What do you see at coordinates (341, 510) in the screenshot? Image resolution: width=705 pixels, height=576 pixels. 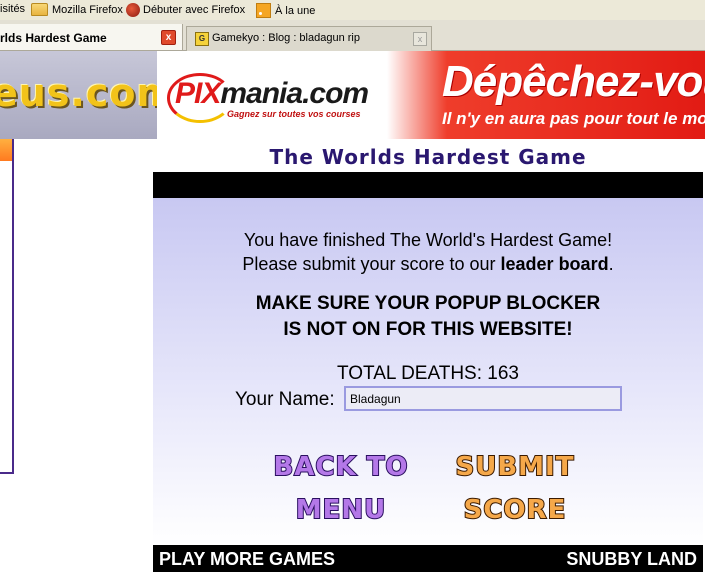 I see `back-button-line2: MENU` at bounding box center [341, 510].